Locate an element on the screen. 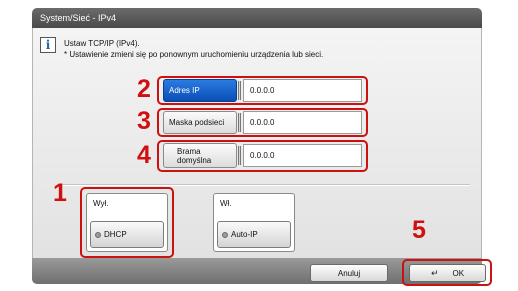 The image size is (518, 291). callout-number-2: 2 is located at coordinates (144, 89).